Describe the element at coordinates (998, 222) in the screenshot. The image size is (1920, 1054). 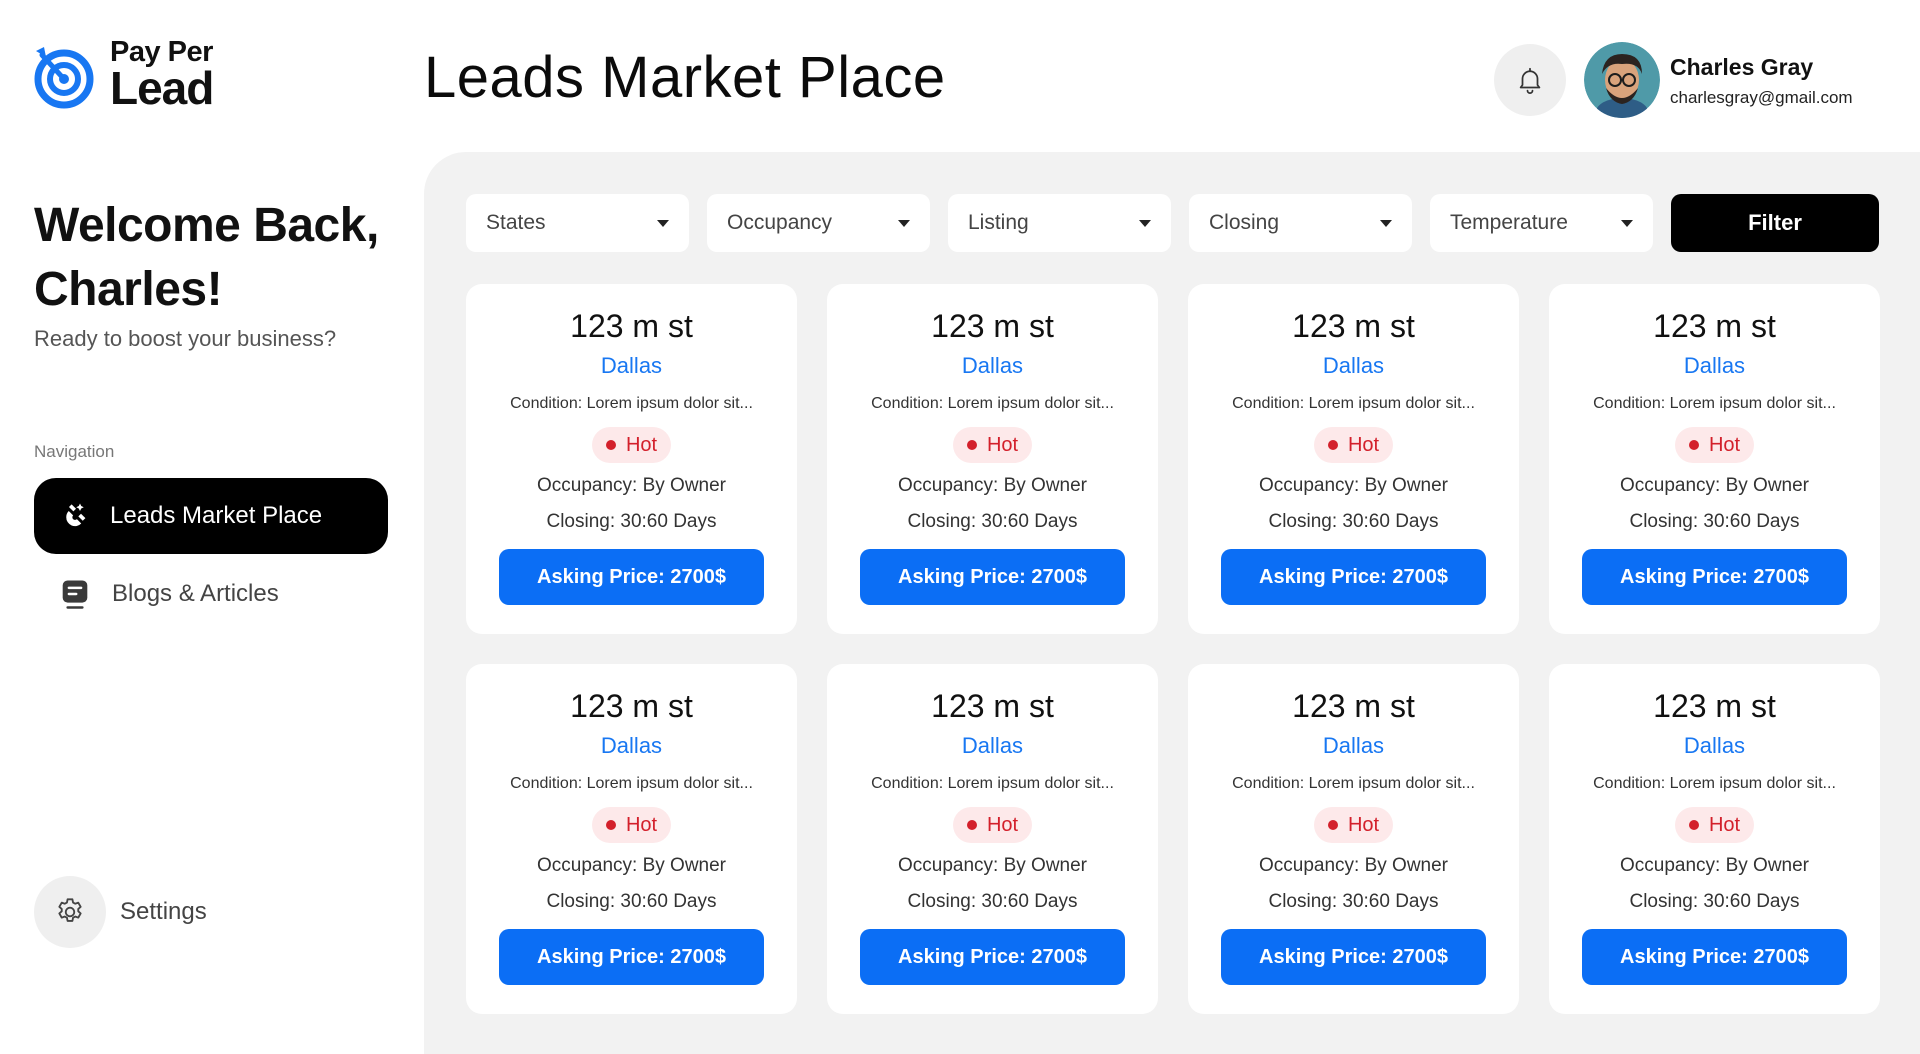
I see `select-label: Listing` at that location.